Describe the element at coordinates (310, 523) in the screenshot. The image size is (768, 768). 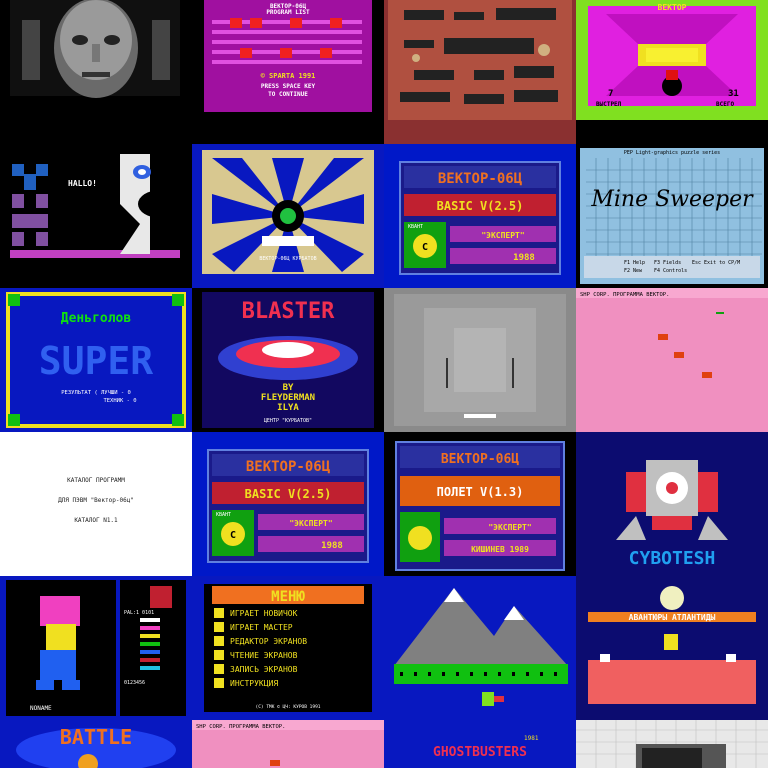
I see `basic-b-maker: "ЭКСПЕРТ"` at that location.